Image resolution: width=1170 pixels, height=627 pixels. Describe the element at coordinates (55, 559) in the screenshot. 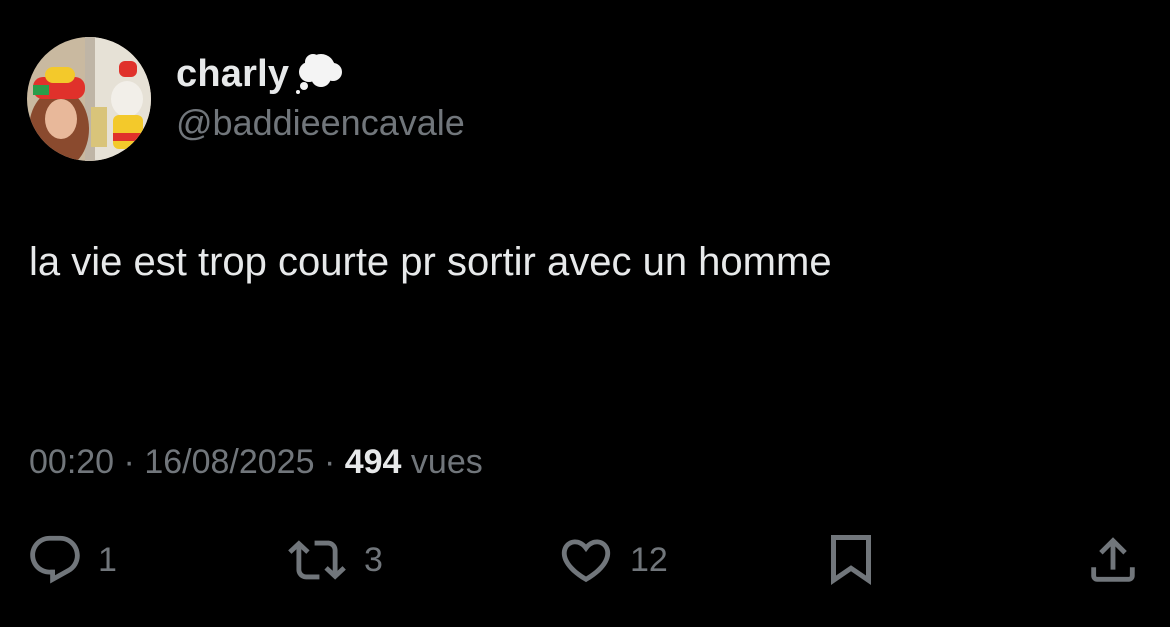

I see `reply-icon` at that location.